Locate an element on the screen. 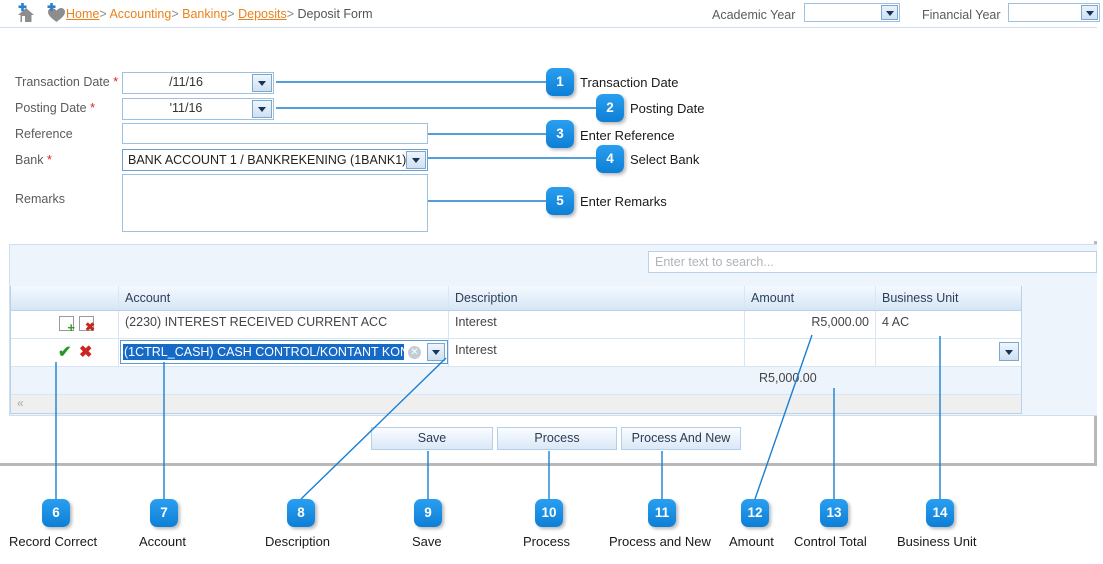 The image size is (1103, 564). callout-label-6: Record Correct is located at coordinates (53, 541).